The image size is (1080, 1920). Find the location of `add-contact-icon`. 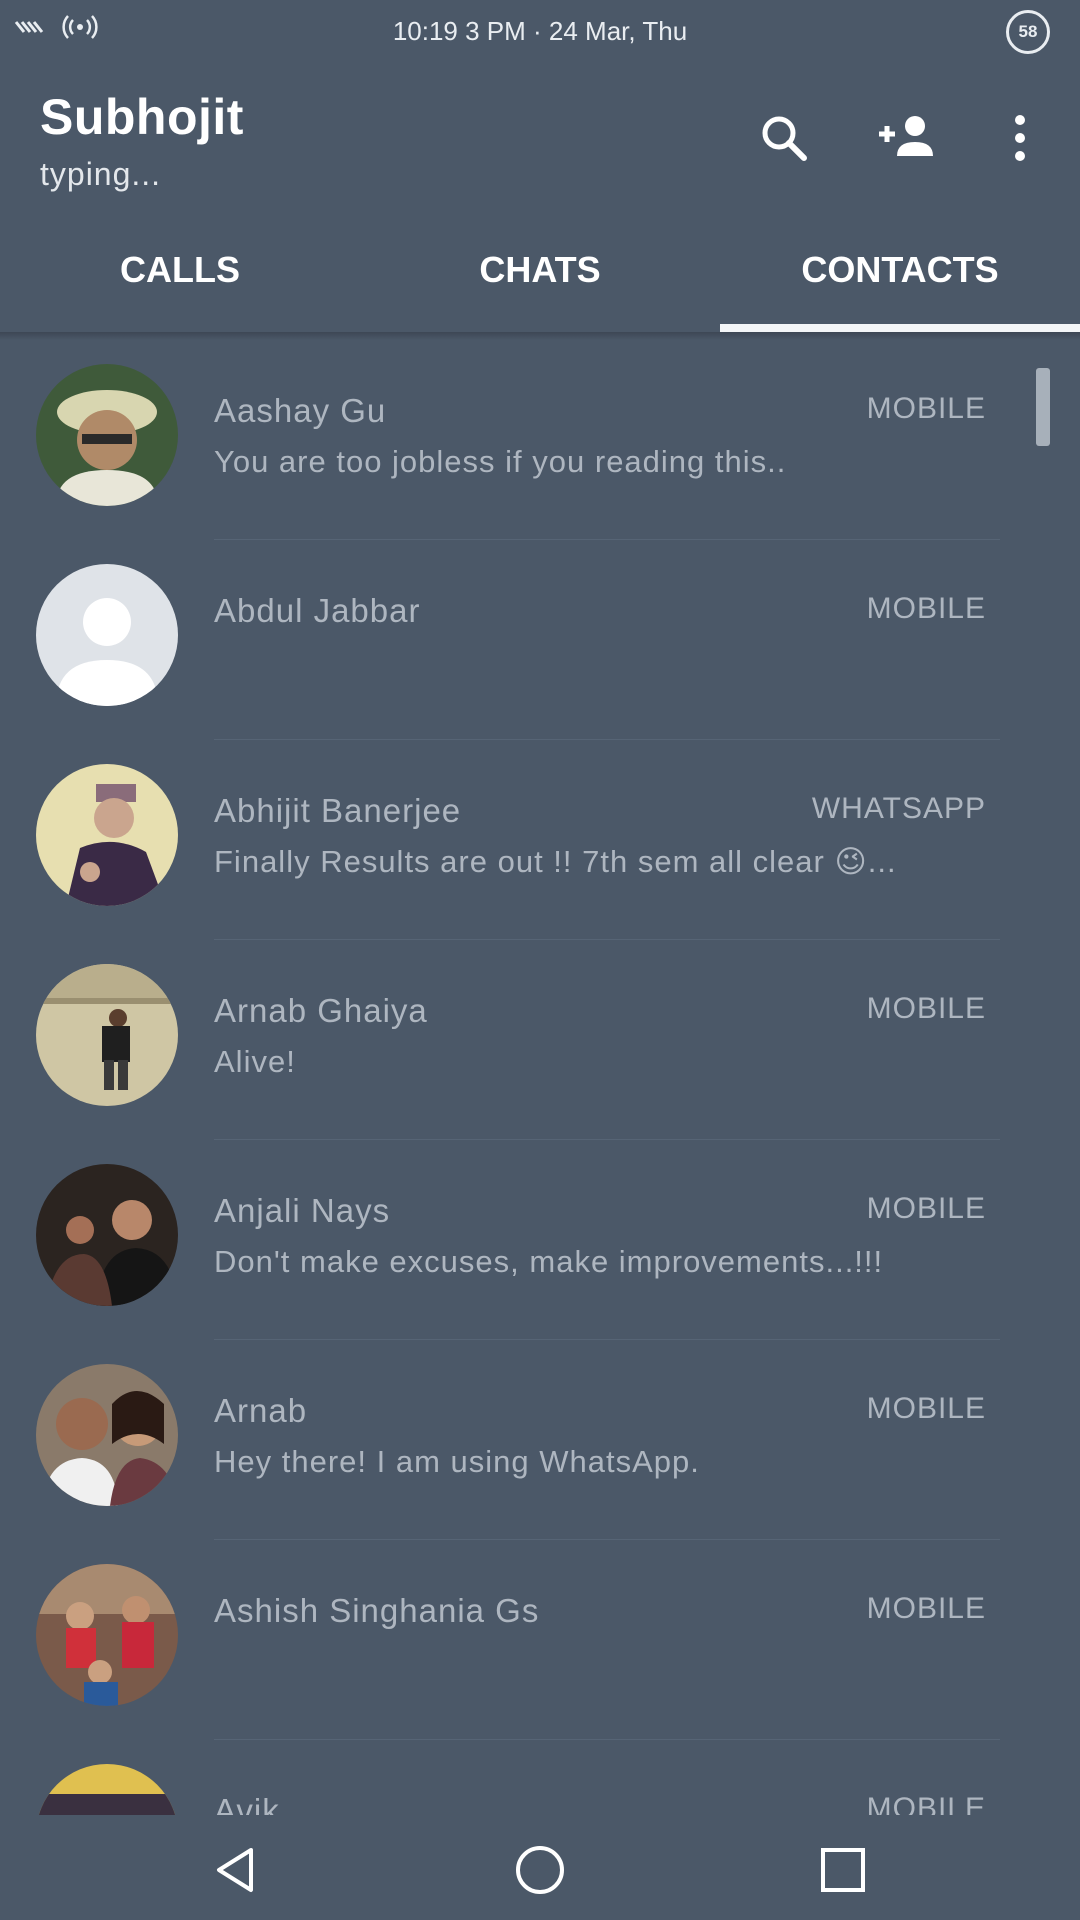

add-contact-icon is located at coordinates (906, 136).